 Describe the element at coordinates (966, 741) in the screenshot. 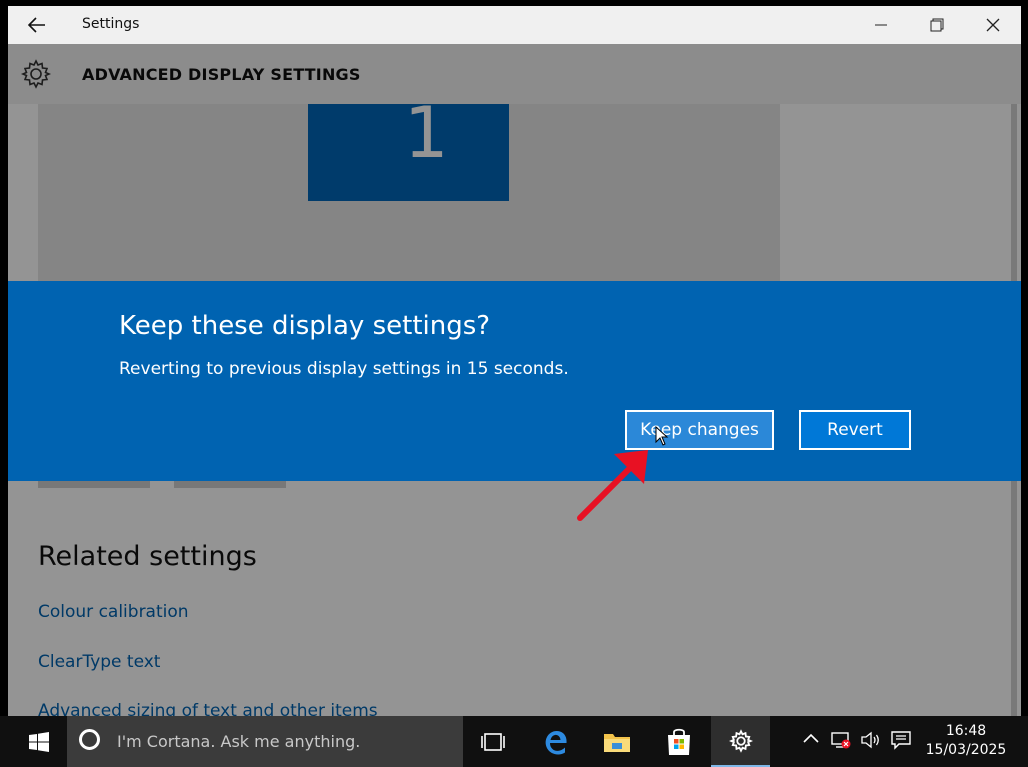

I see `taskbar-clock: 16:48 15/03/2025` at that location.